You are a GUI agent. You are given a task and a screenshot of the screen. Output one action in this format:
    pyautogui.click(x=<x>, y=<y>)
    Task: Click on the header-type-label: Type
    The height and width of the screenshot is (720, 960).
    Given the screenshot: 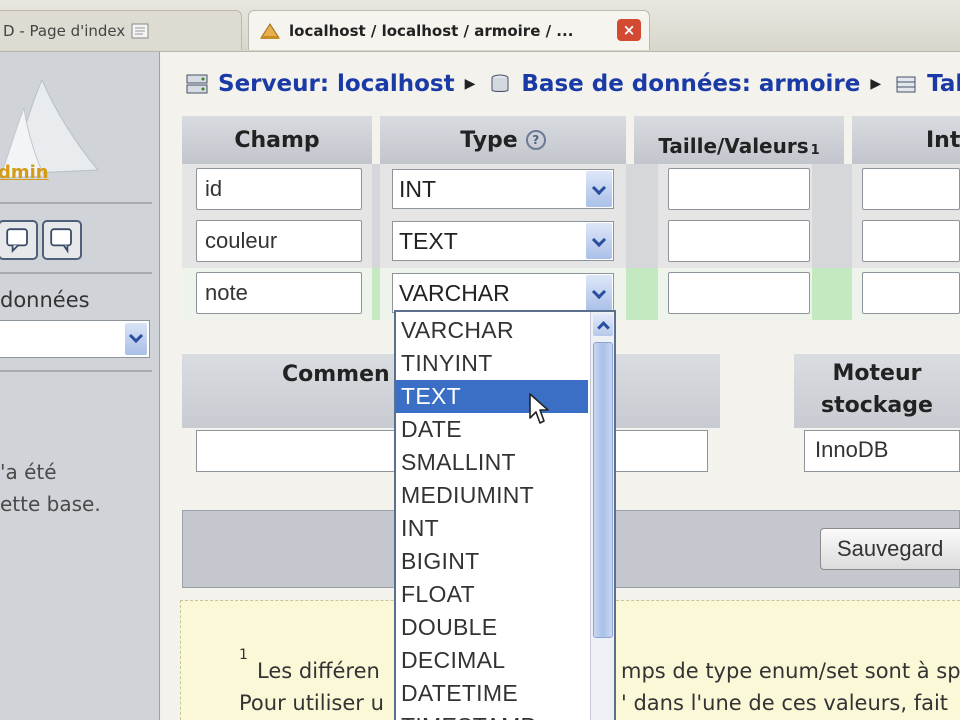 What is the action you would take?
    pyautogui.click(x=489, y=140)
    